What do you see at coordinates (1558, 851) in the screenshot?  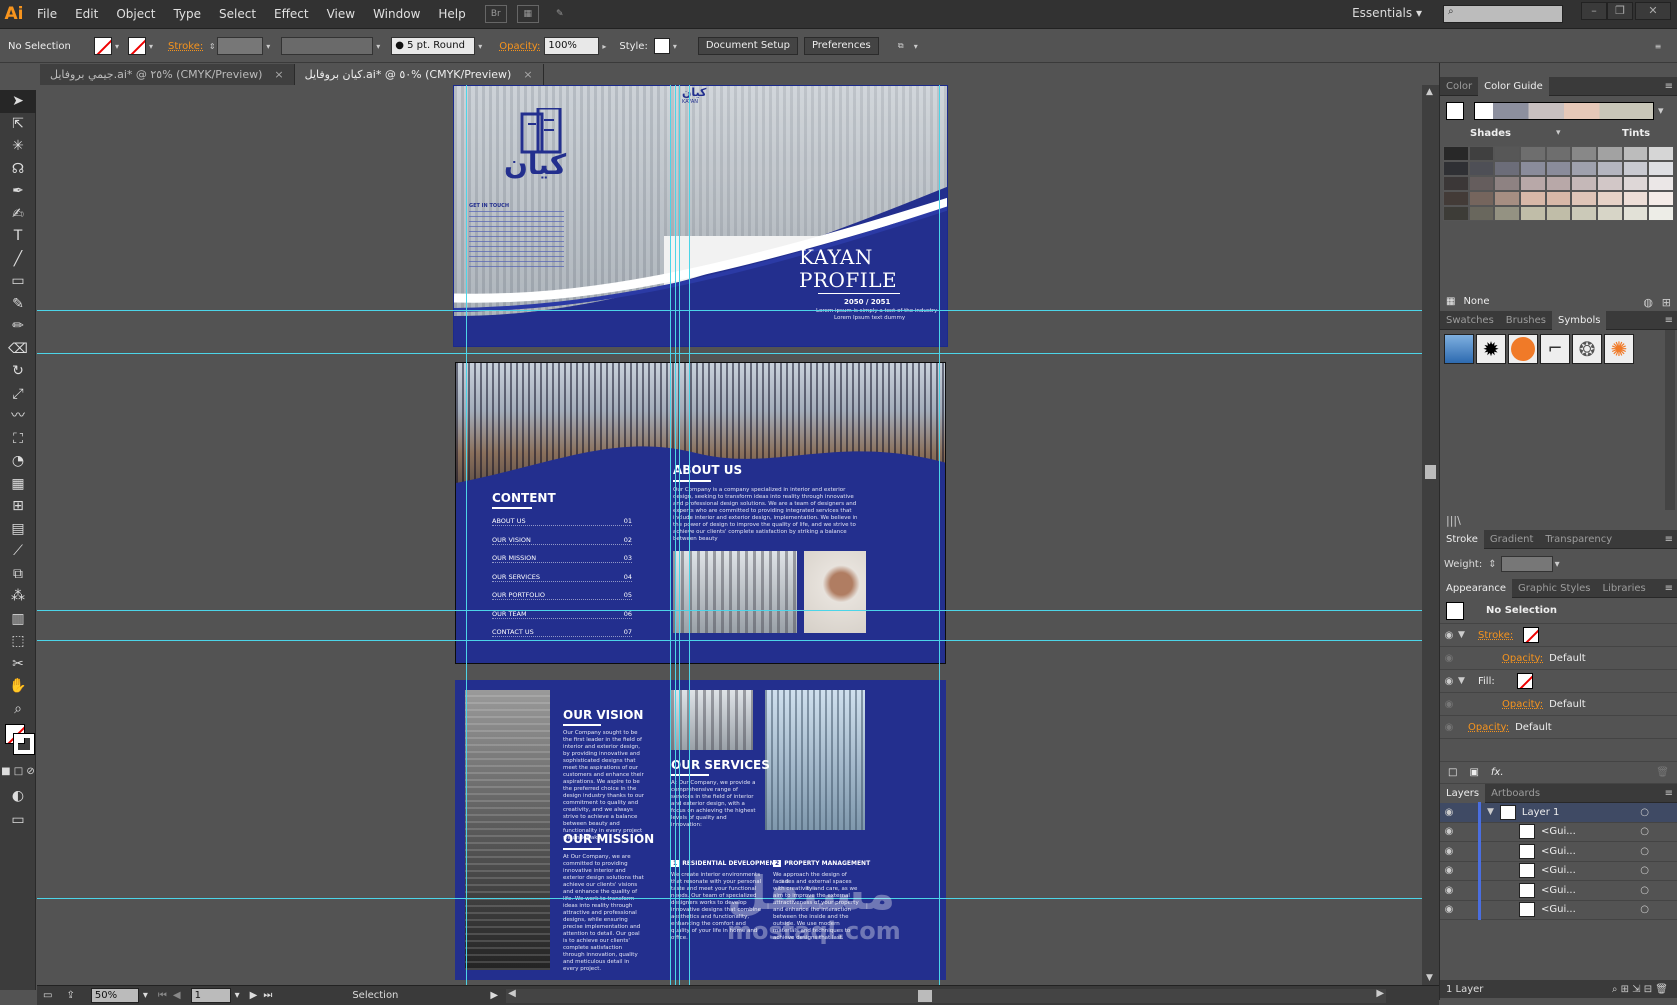 I see `sublayer-row: ◉ <Gui... ○` at bounding box center [1558, 851].